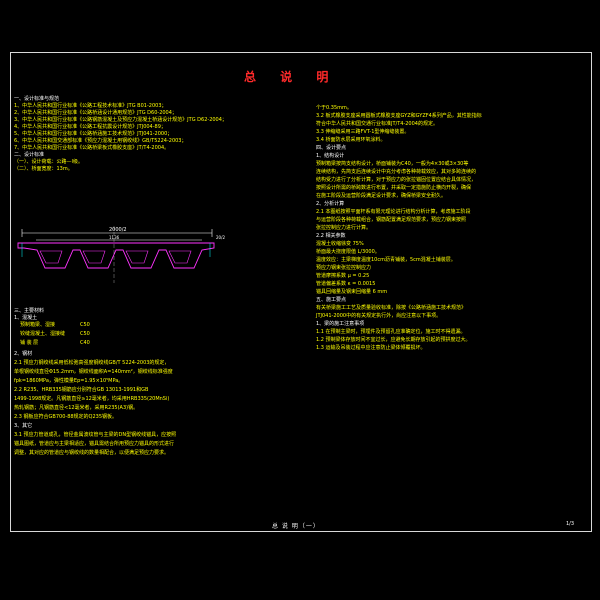  I want to click on right-line: 3.2 板式橡胶支座采用圆板式橡胶支座GYZ和GYZF4系列产品，其性能指标, so click(399, 116).